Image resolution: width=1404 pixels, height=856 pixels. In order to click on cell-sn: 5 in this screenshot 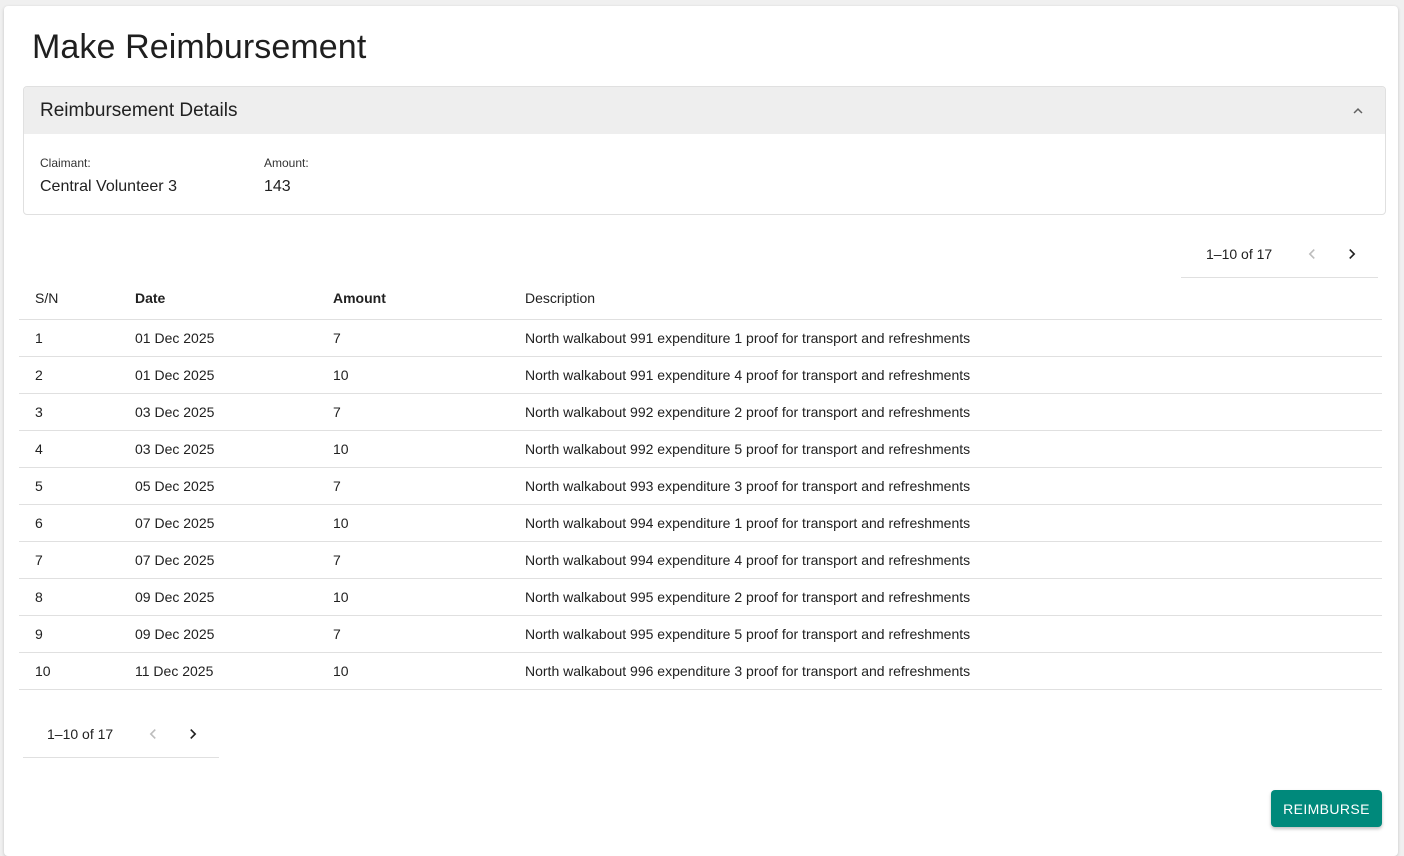, I will do `click(69, 486)`.